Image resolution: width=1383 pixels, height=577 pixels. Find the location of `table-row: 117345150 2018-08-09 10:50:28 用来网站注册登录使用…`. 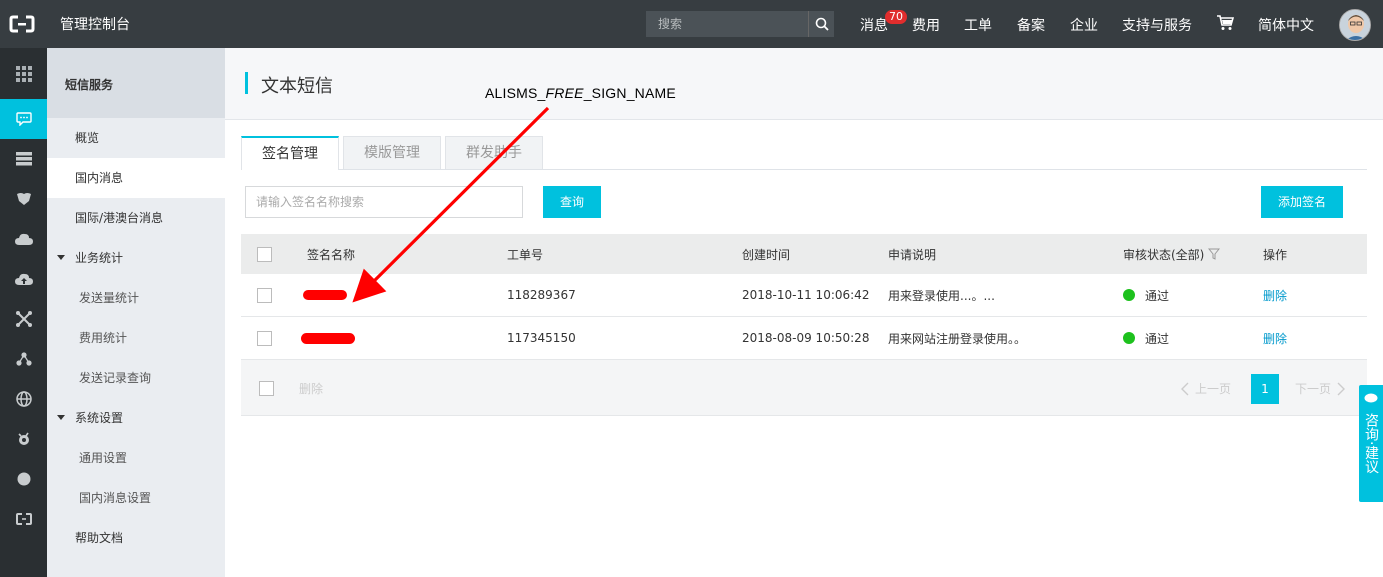

table-row: 117345150 2018-08-09 10:50:28 用来网站注册登录使用… is located at coordinates (804, 338).